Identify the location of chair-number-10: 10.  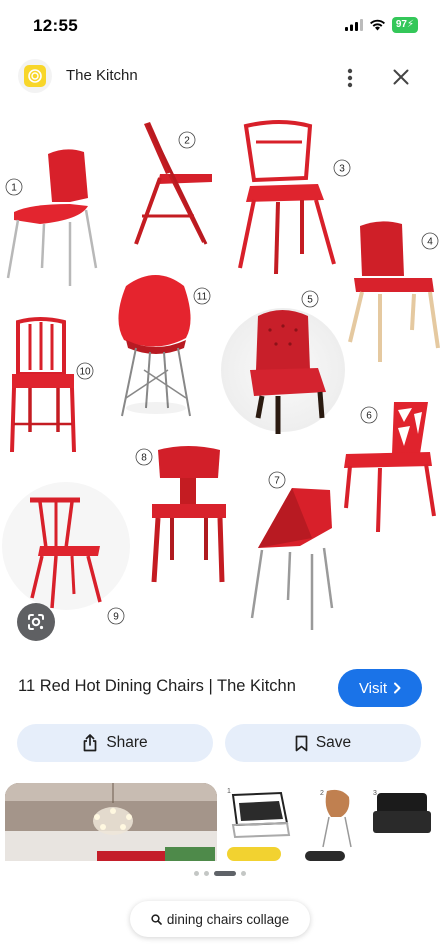
(85, 372).